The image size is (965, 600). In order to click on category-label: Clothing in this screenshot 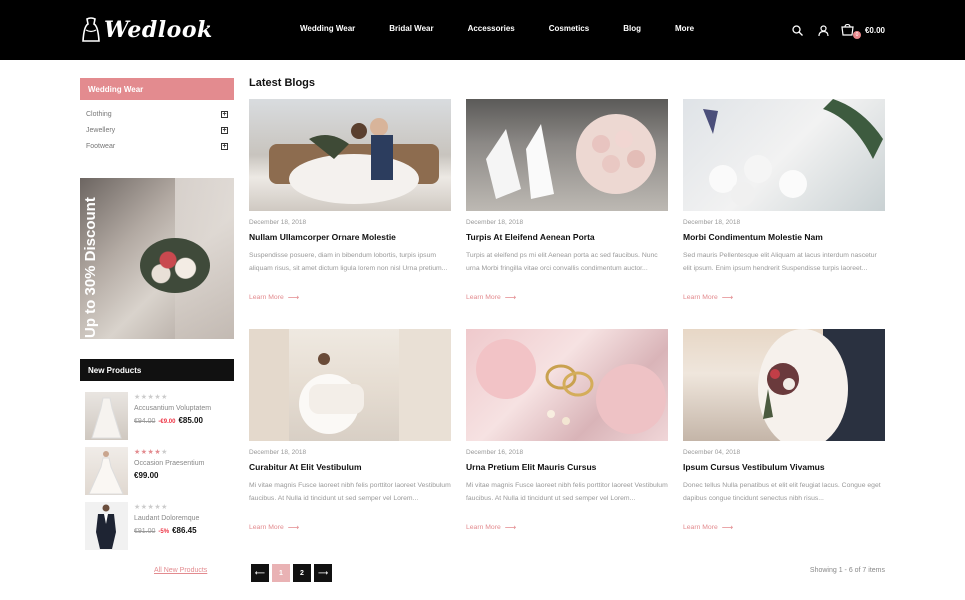, I will do `click(99, 114)`.